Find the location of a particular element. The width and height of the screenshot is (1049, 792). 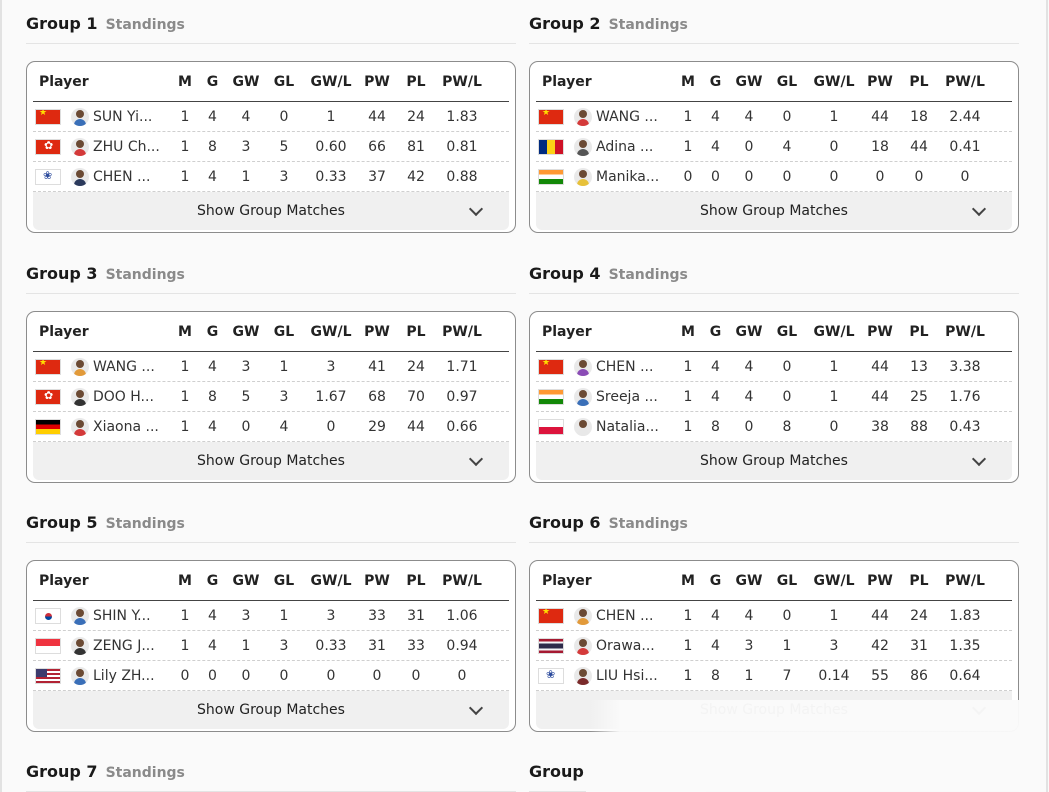

table-row: Orawa... 1 4 3 1 3 42 31 1.35 is located at coordinates (774, 646).